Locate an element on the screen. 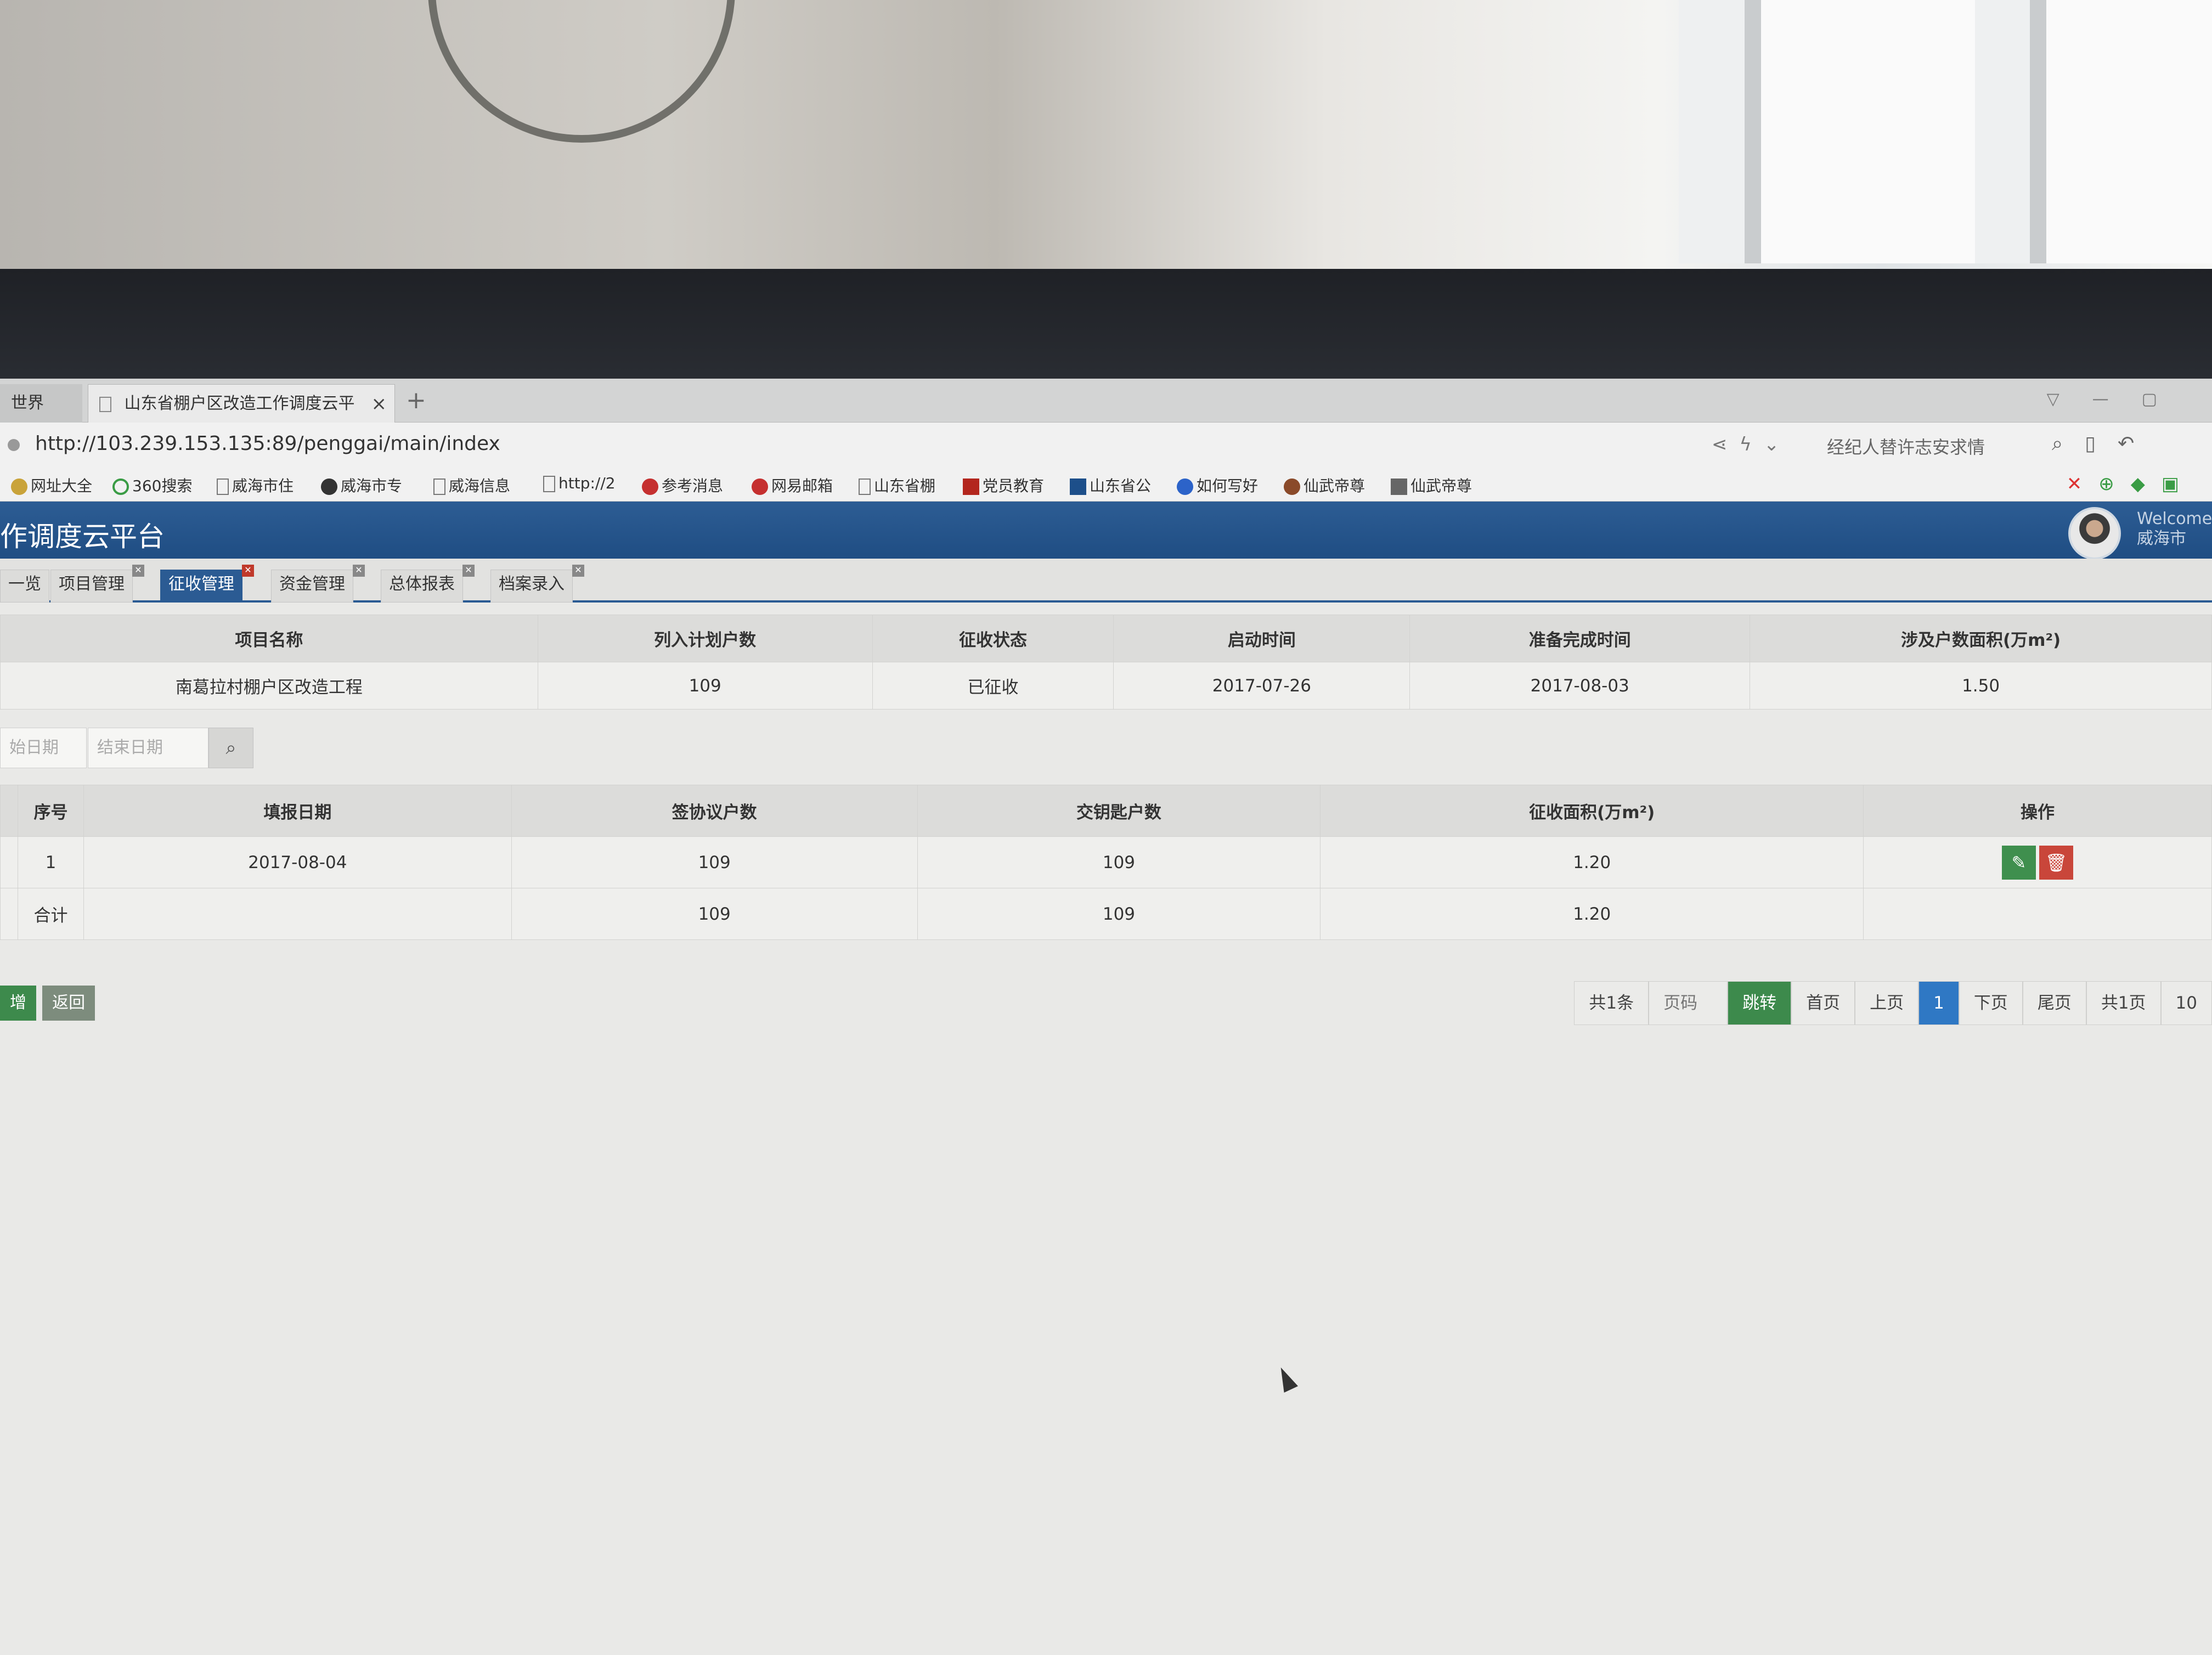  edit-icon: ✎ is located at coordinates (2019, 862).